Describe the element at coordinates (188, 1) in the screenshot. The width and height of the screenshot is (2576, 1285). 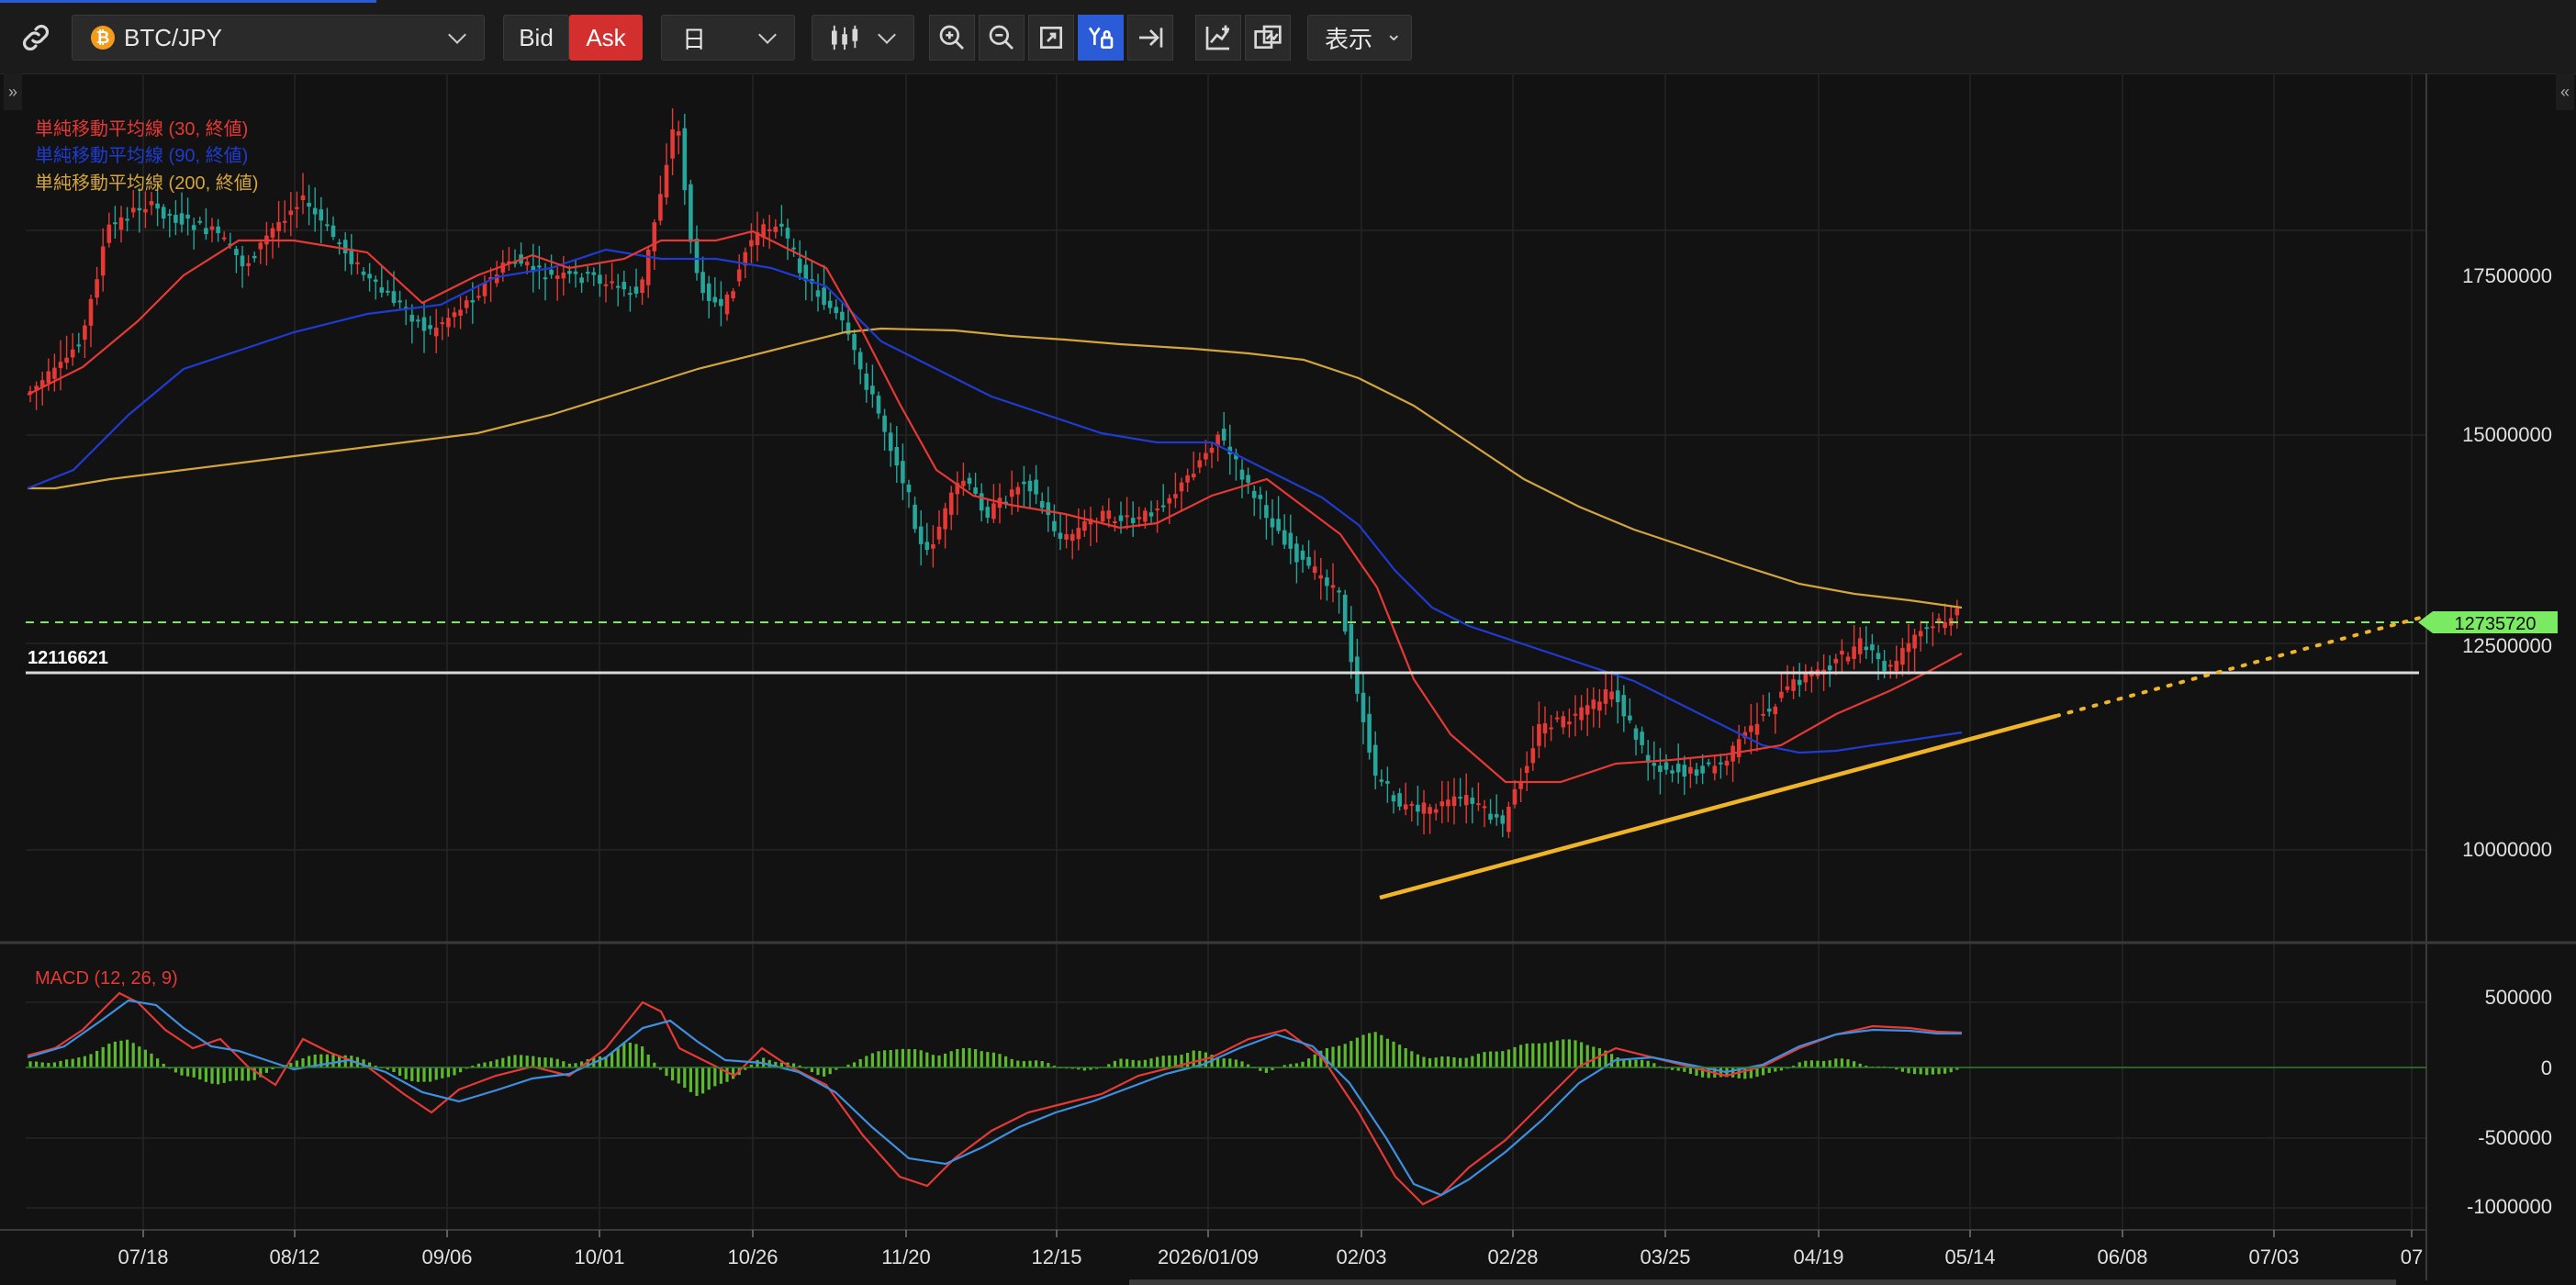
I see `toolbar-accent` at that location.